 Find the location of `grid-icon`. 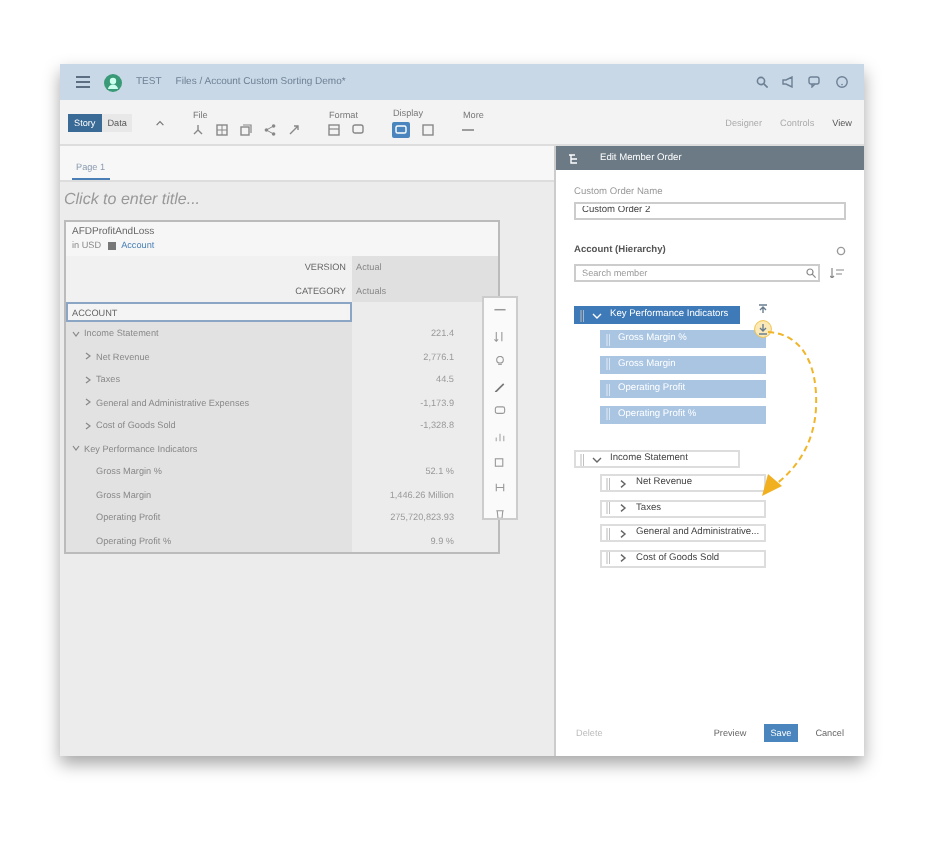

grid-icon is located at coordinates (222, 129).